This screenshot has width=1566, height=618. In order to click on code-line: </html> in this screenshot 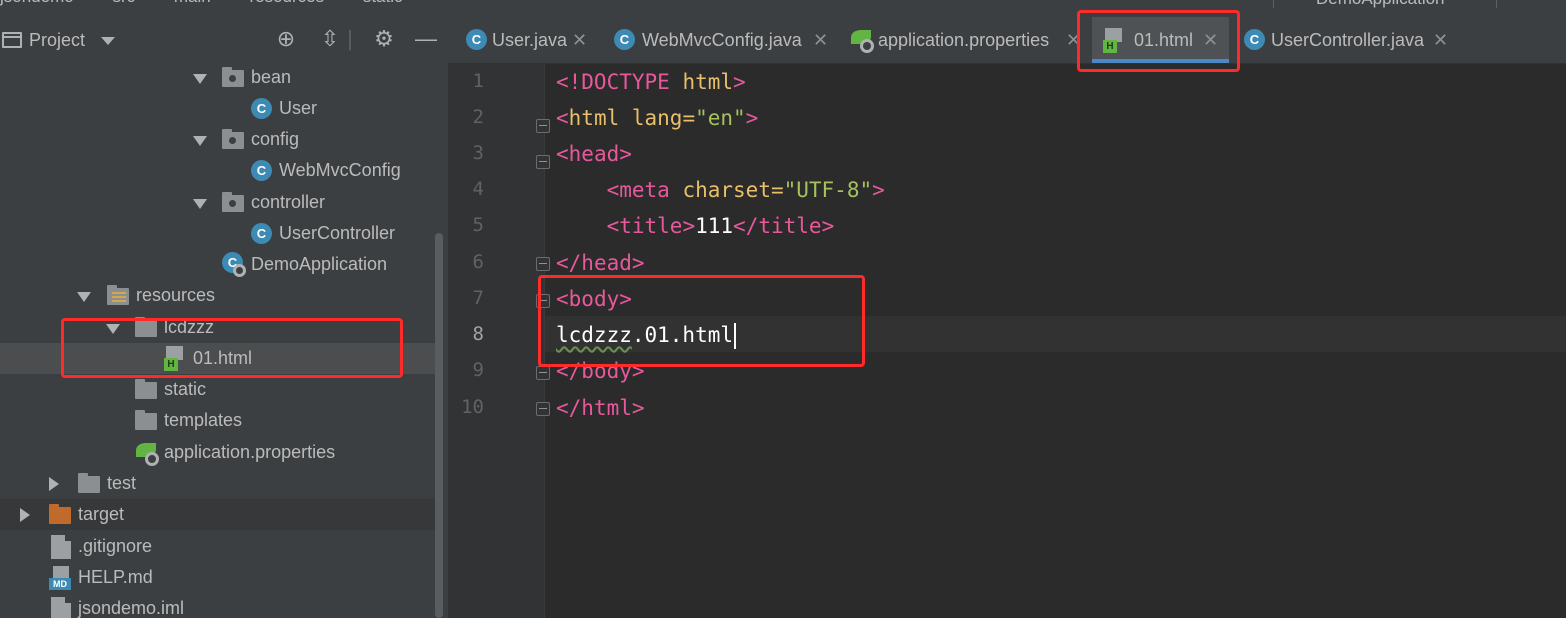, I will do `click(600, 408)`.